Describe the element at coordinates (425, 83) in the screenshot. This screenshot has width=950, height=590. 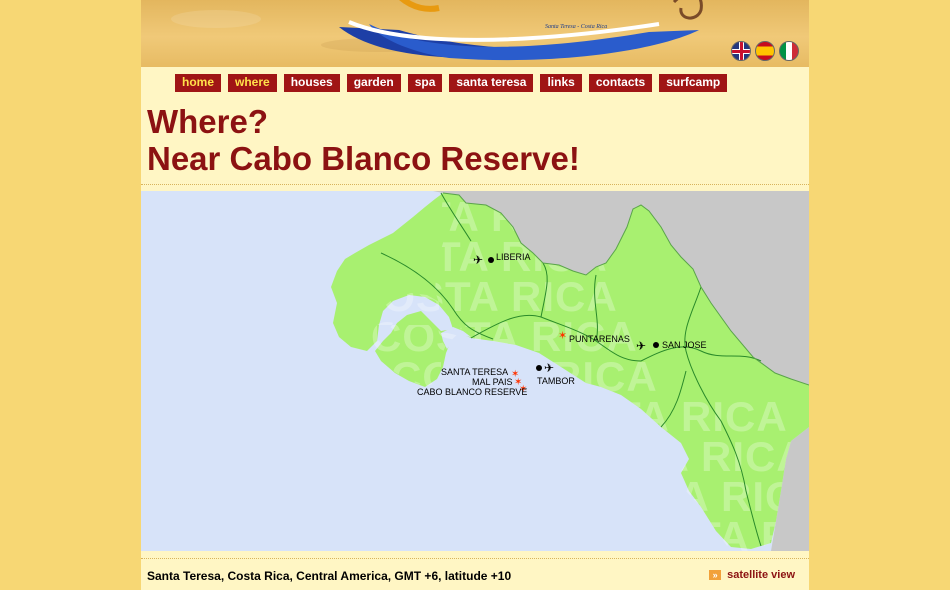
I see `nav-spa: spa` at that location.